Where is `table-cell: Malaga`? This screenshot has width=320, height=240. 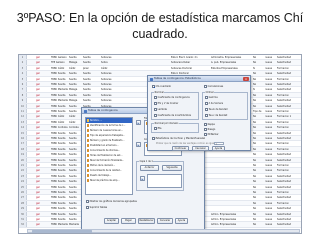
table-cell: Malaga is located at coordinates (75, 100).